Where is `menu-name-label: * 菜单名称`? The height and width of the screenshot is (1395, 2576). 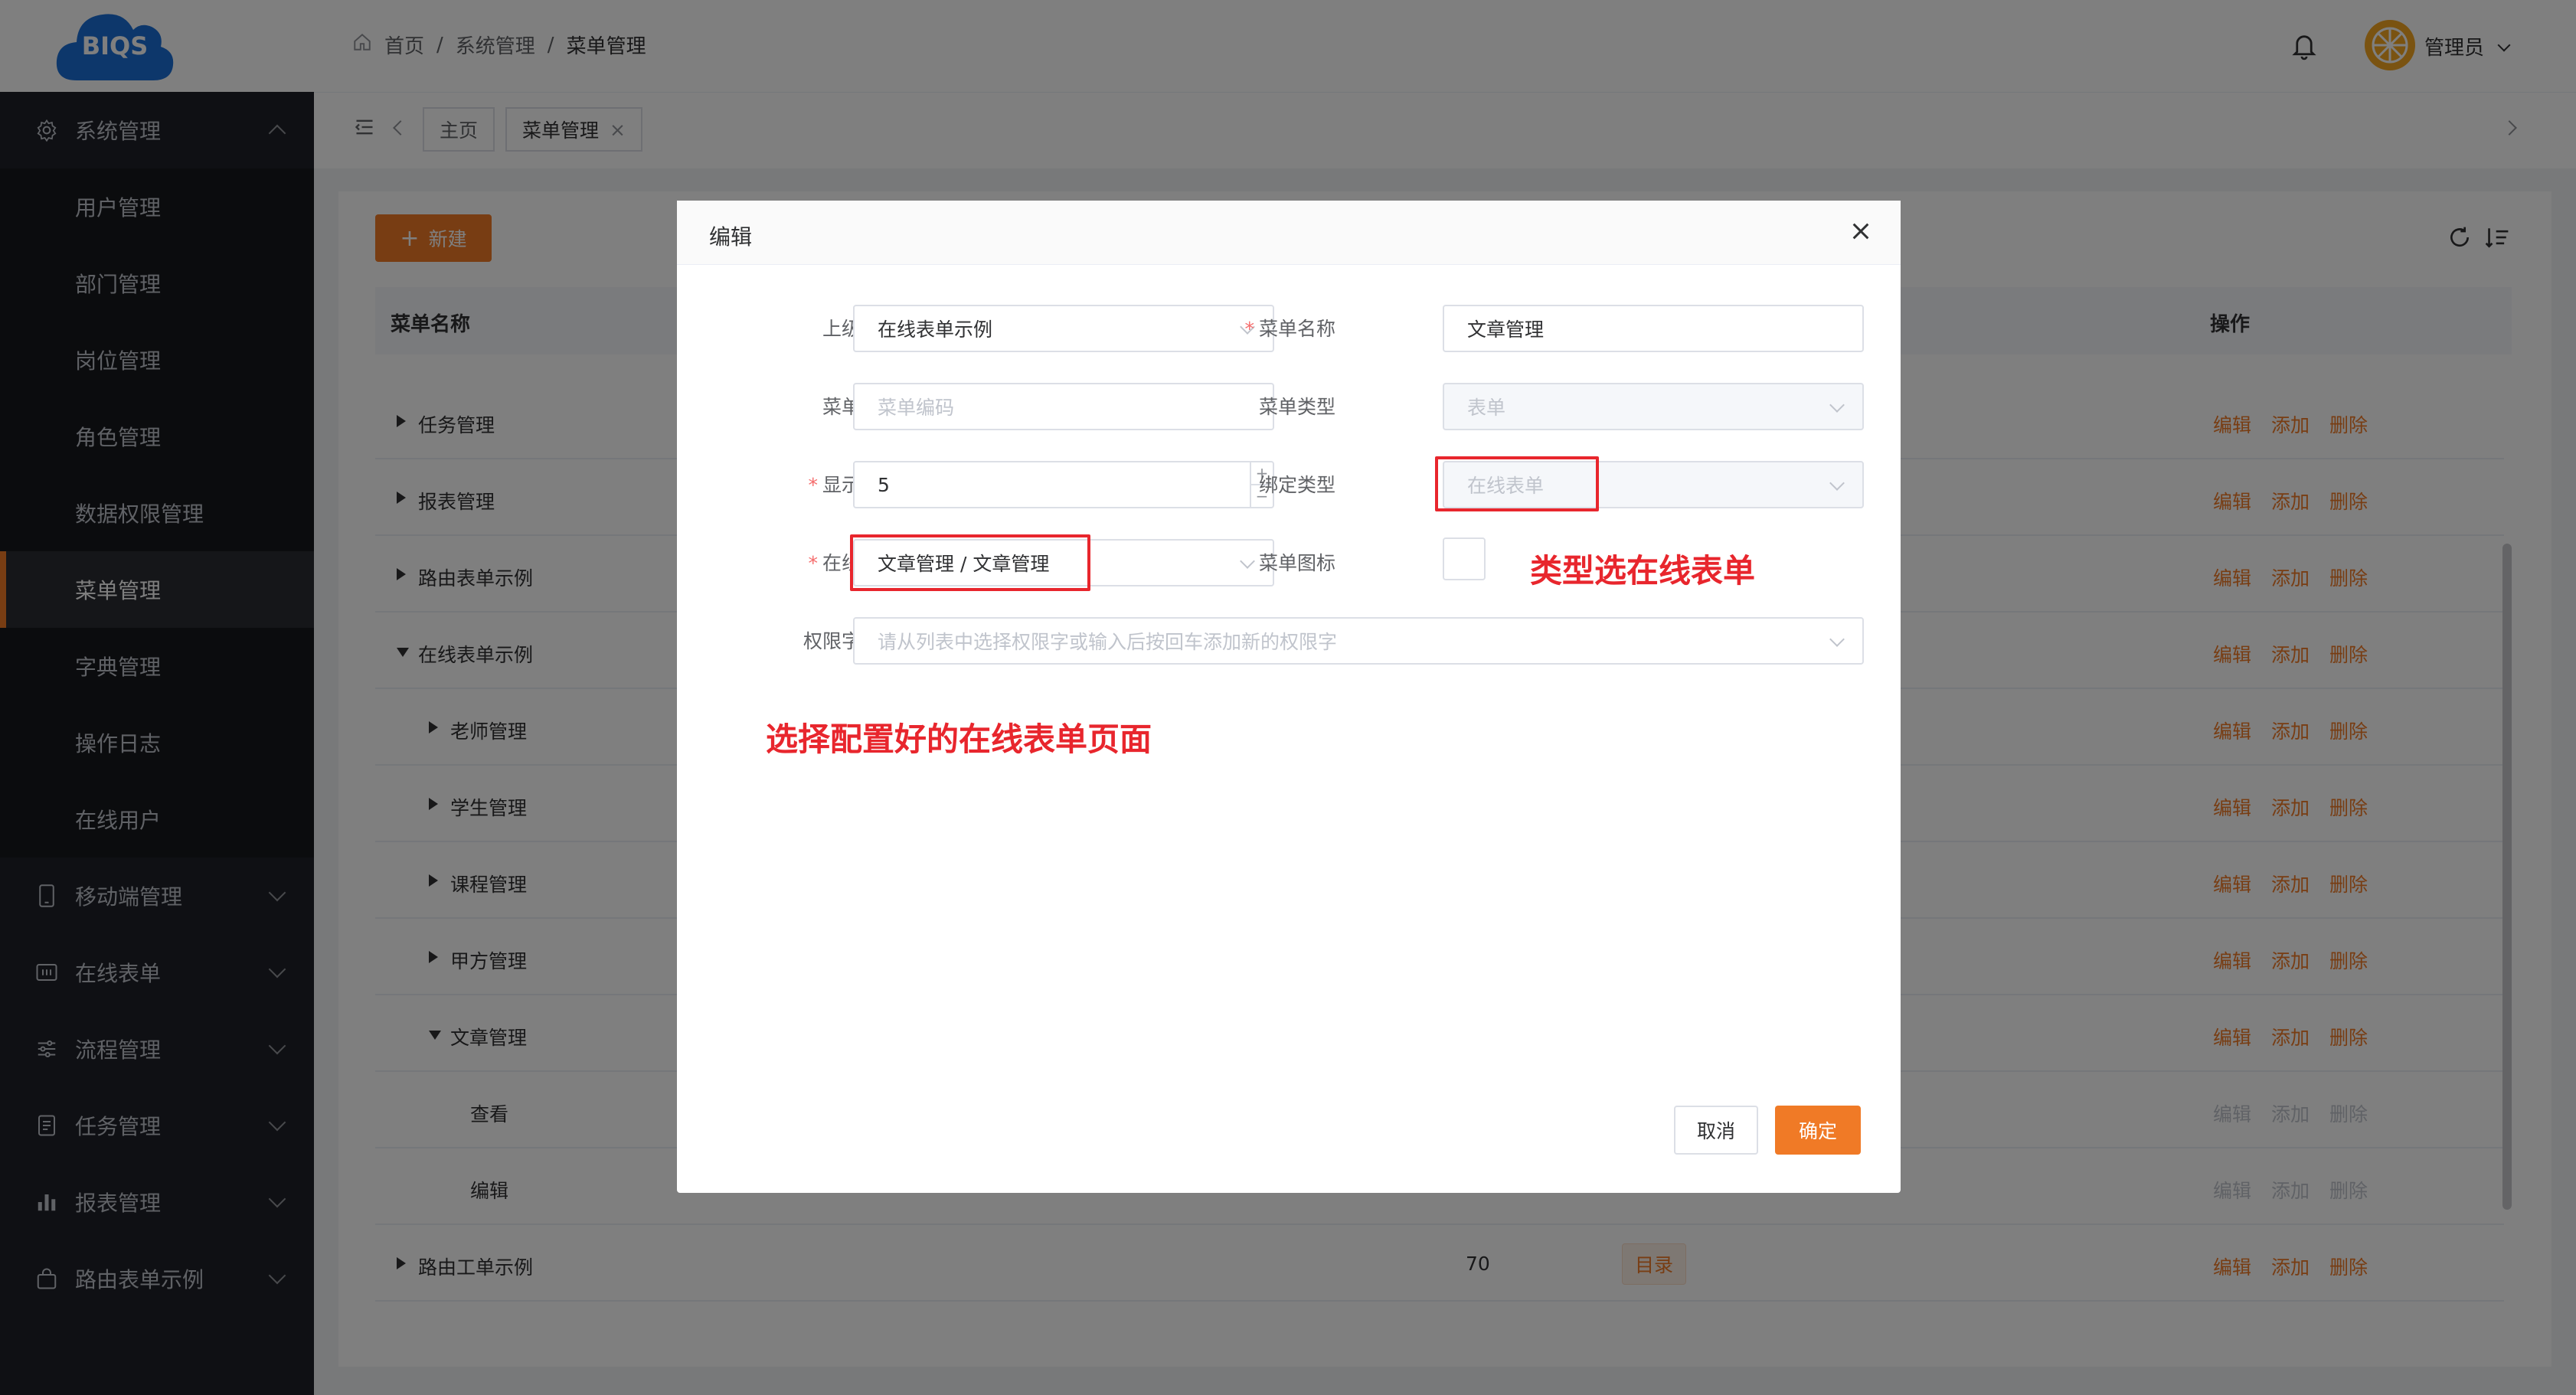 menu-name-label: * 菜单名称 is located at coordinates (1289, 329).